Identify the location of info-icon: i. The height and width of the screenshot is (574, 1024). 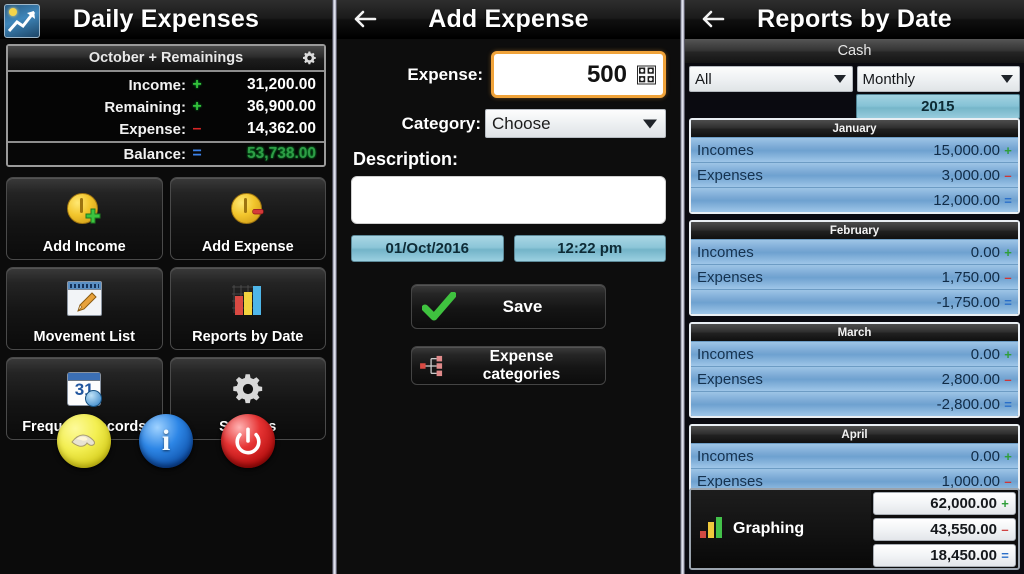
(166, 441).